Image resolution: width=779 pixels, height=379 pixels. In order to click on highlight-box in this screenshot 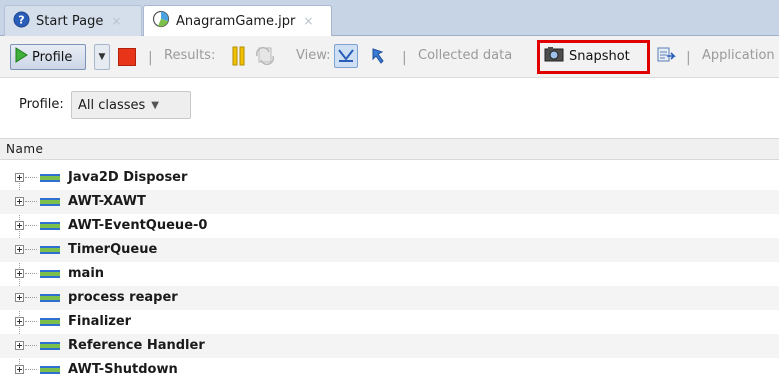, I will do `click(593, 57)`.